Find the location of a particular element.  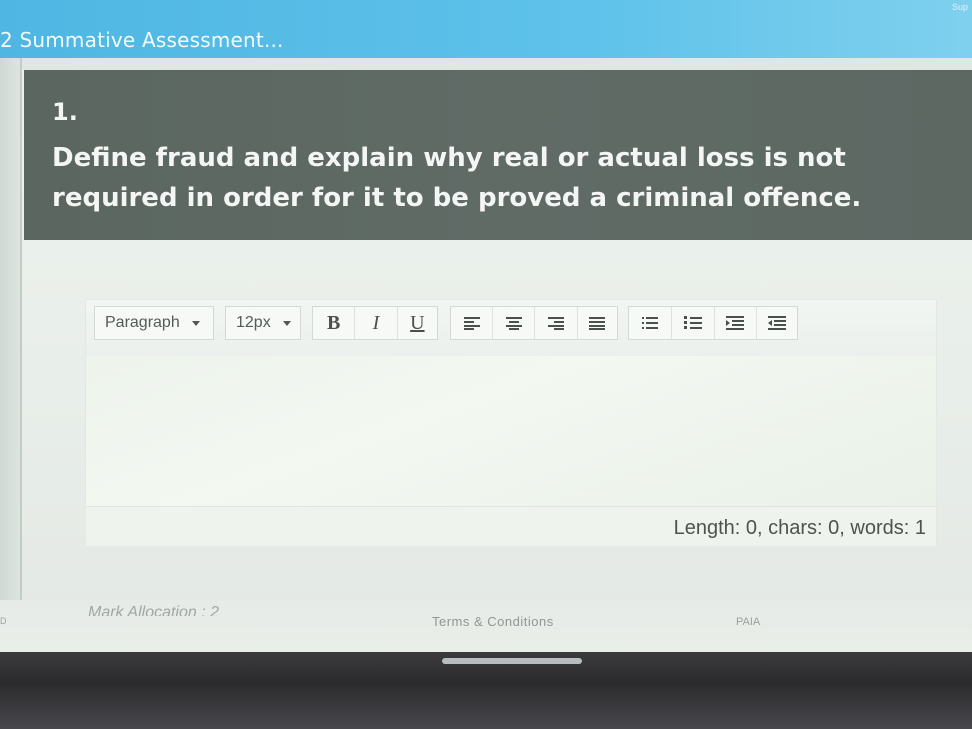

length-counter: Length: 0, chars: 0, words: 1 is located at coordinates (799, 528).